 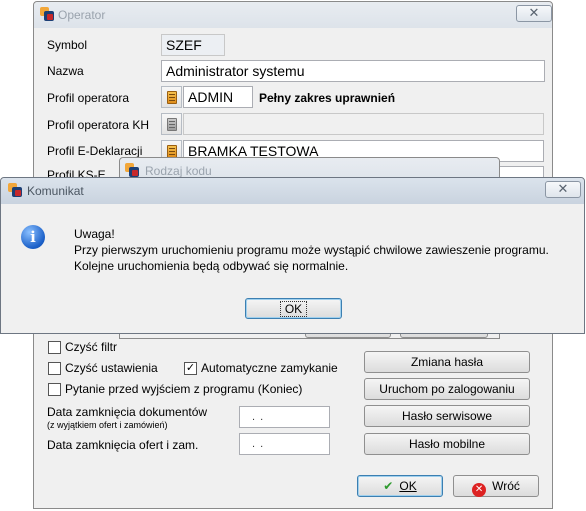 What do you see at coordinates (447, 389) in the screenshot?
I see `uruchom-po-zalogowaniu-button: Uruchom po zalogowaniu` at bounding box center [447, 389].